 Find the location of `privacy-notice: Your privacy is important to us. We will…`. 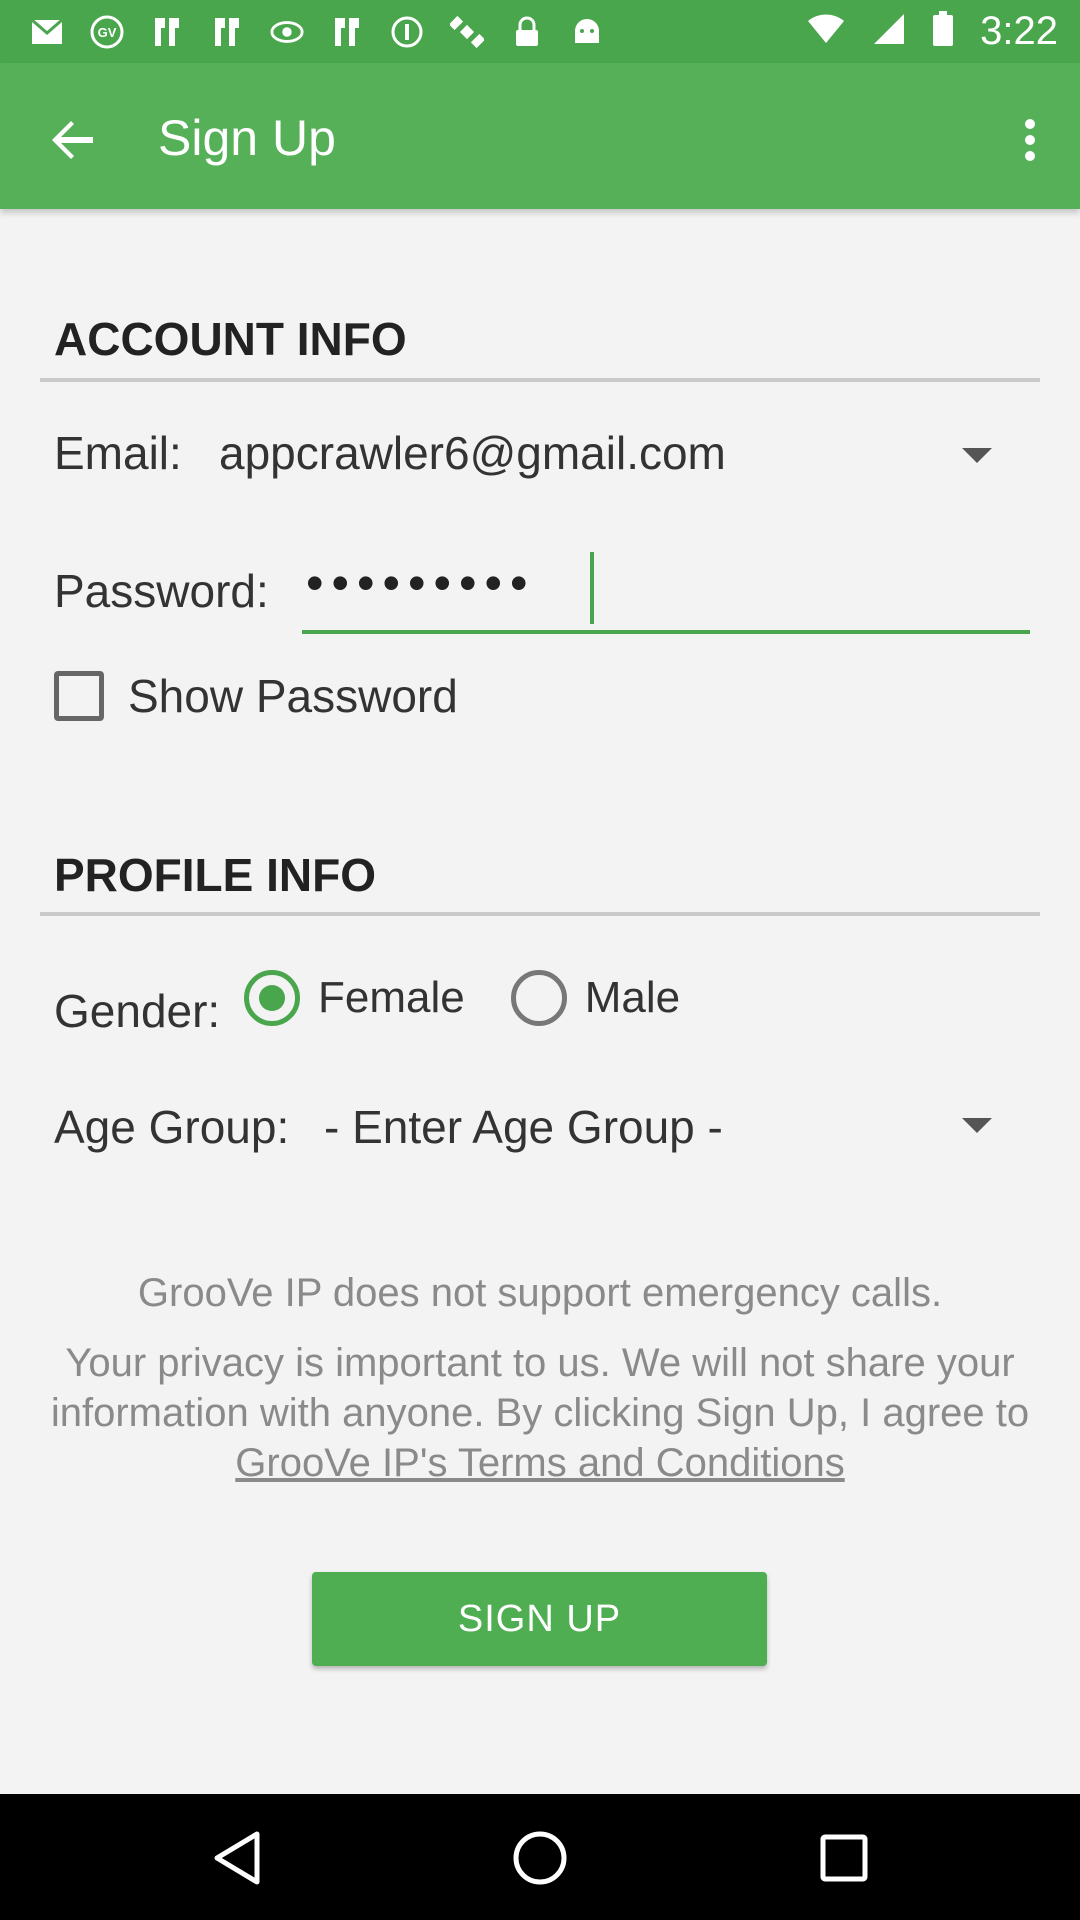

privacy-notice: Your privacy is important to us. We will… is located at coordinates (540, 1413).